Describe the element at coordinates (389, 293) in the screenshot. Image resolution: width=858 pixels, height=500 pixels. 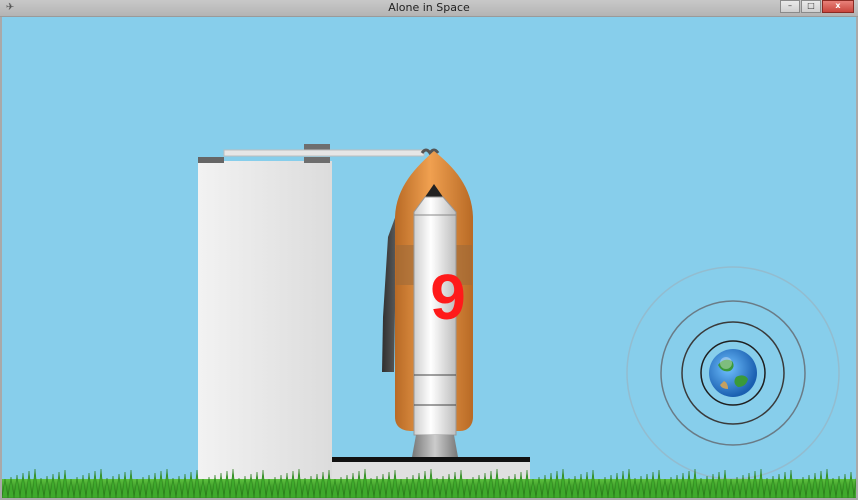
I see `orbiter` at that location.